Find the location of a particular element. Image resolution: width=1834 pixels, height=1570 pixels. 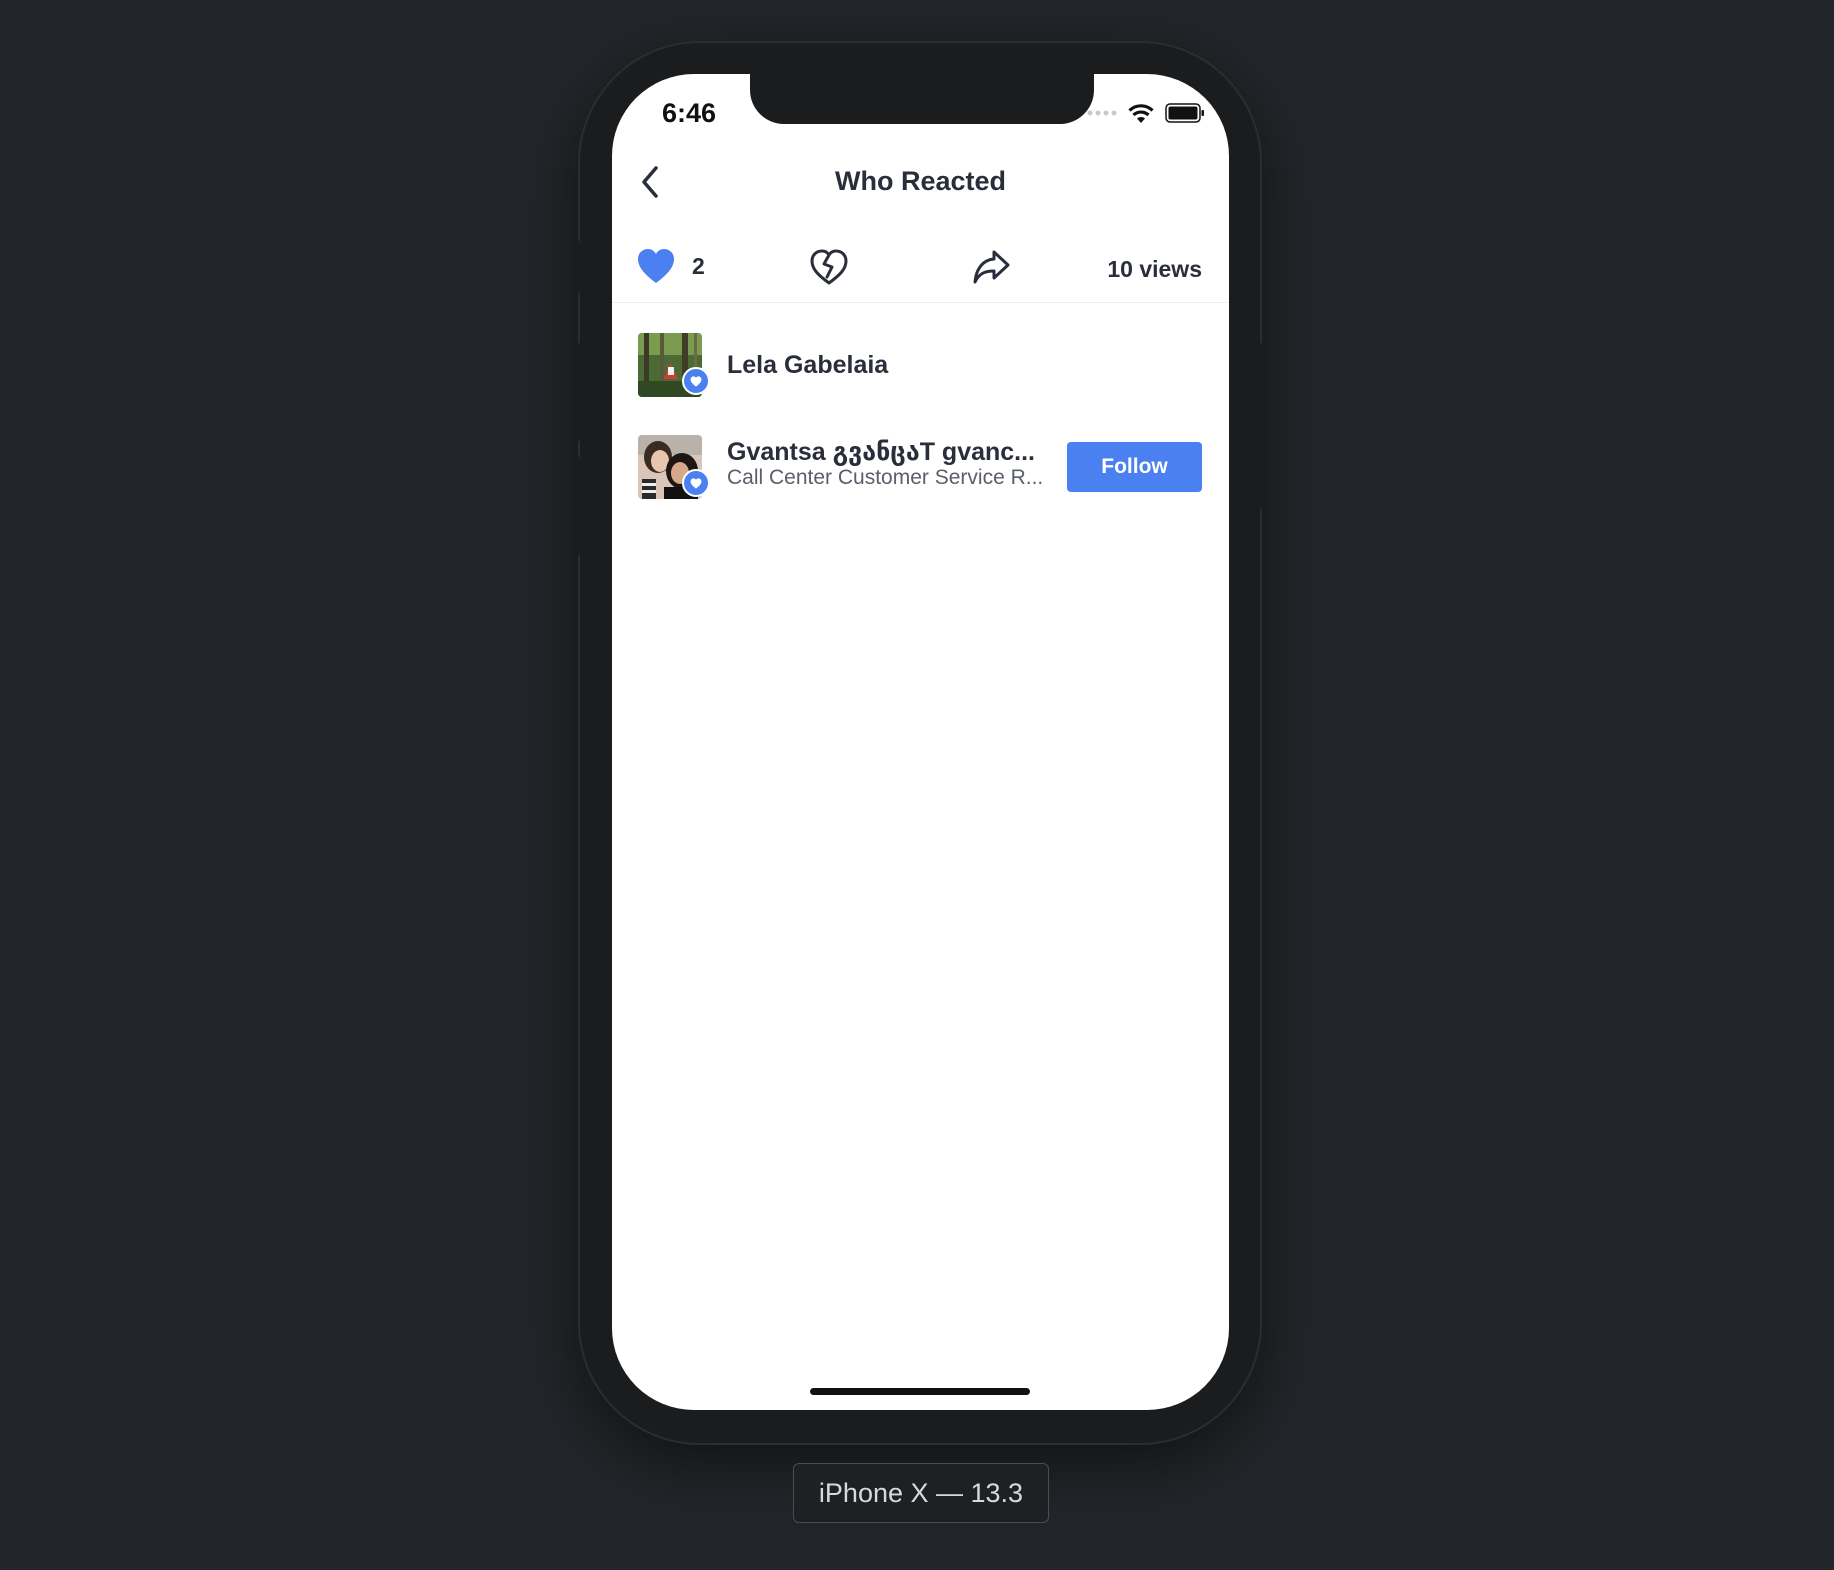

status-time: 6:46 is located at coordinates (689, 113).